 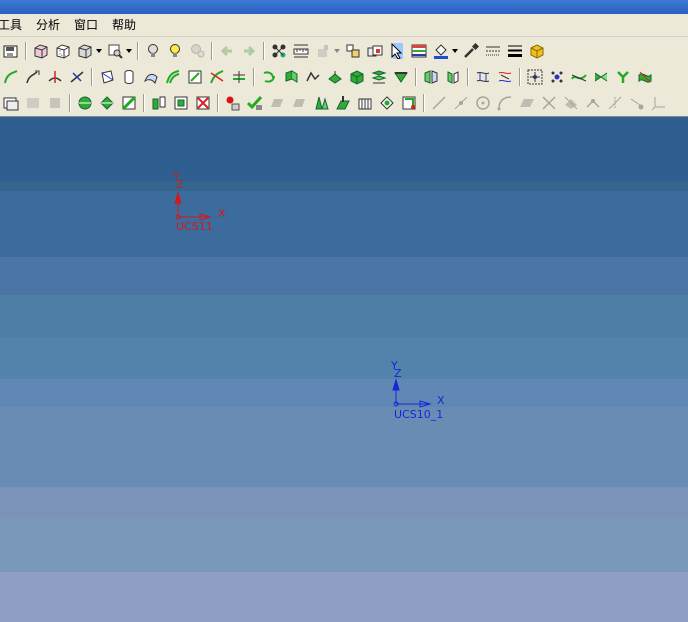 What do you see at coordinates (321, 103) in the screenshot?
I see `draft-icon` at bounding box center [321, 103].